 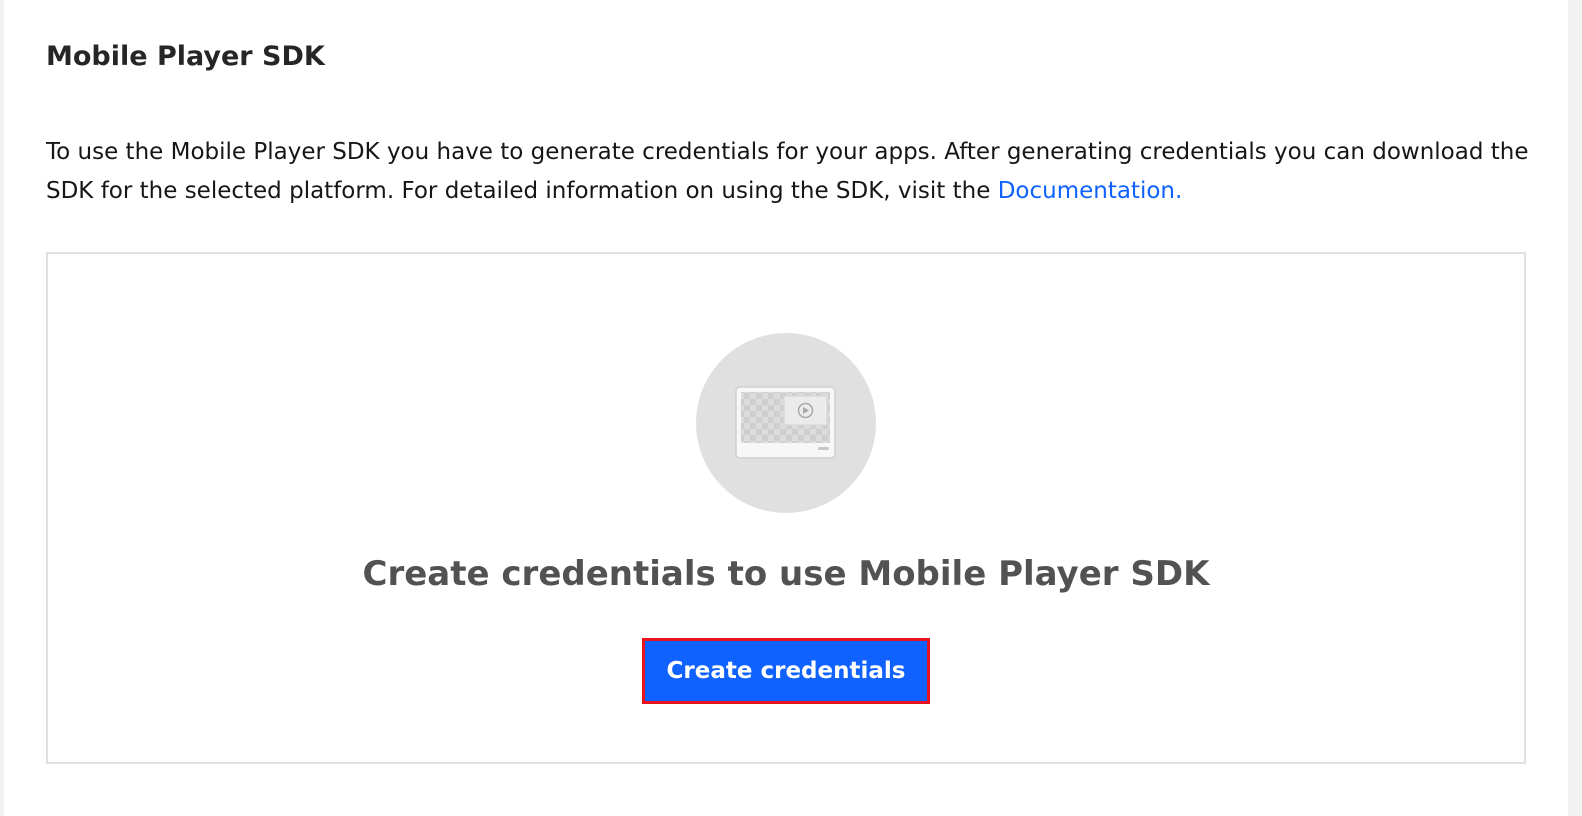 What do you see at coordinates (1090, 191) in the screenshot?
I see `documentation-link: Documentation.` at bounding box center [1090, 191].